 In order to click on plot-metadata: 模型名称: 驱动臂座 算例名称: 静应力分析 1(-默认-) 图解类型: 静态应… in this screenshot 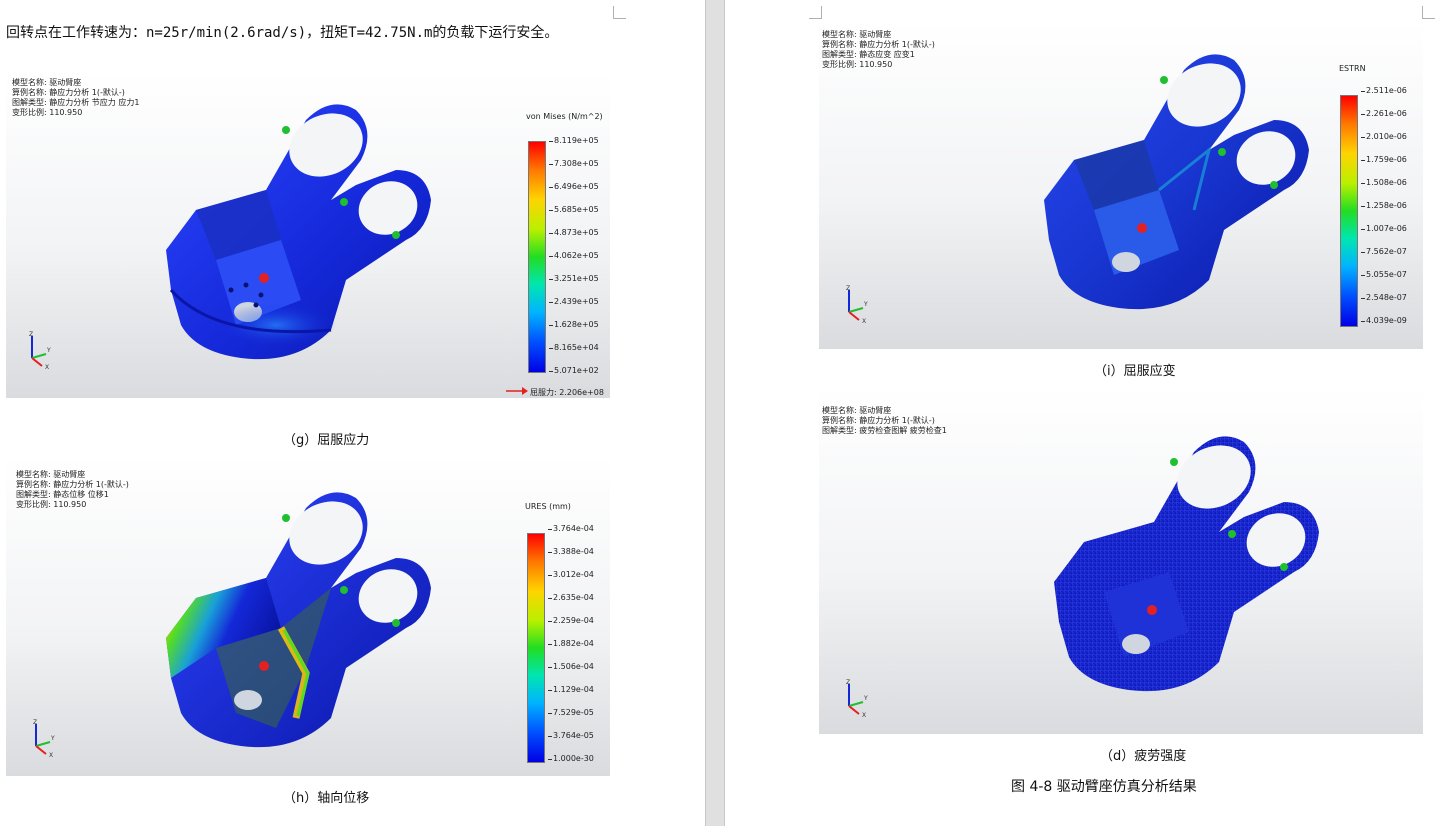, I will do `click(878, 50)`.